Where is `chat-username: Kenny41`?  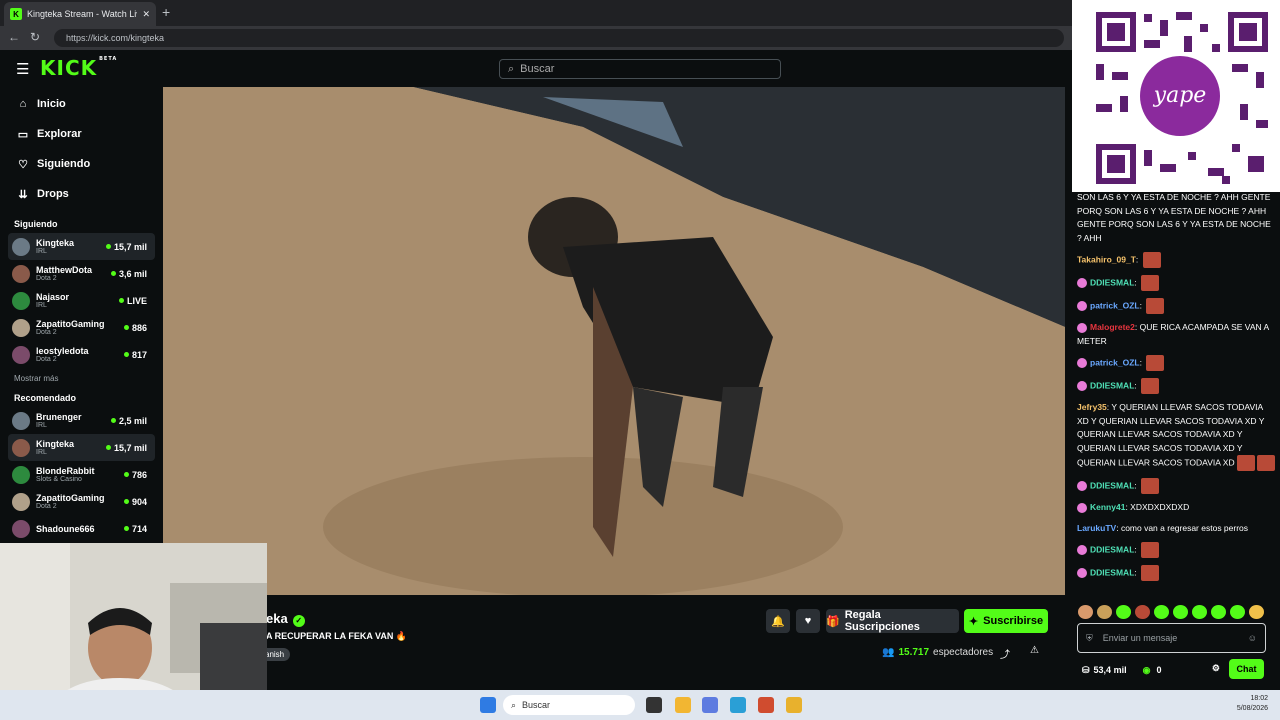 chat-username: Kenny41 is located at coordinates (1107, 507).